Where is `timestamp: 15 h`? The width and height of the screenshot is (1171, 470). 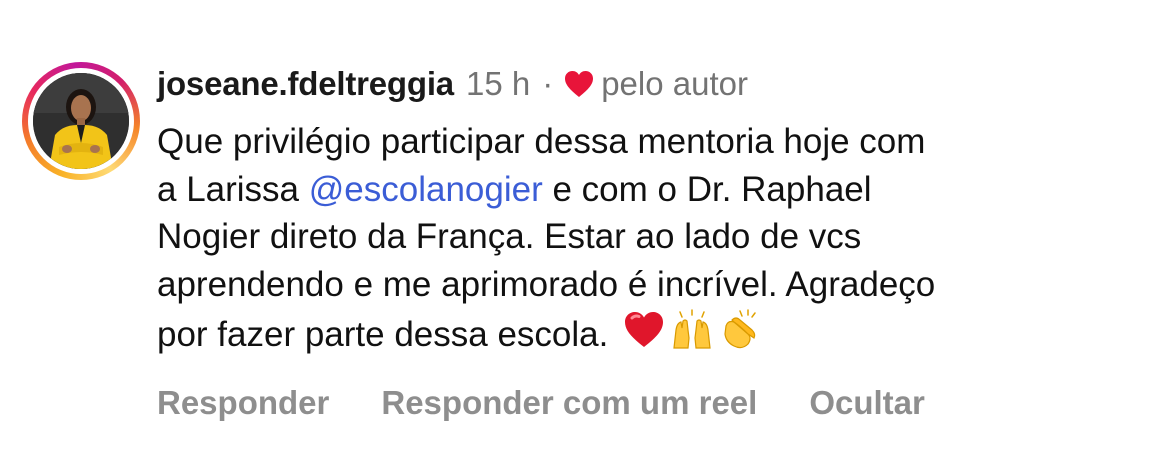
timestamp: 15 h is located at coordinates (498, 83).